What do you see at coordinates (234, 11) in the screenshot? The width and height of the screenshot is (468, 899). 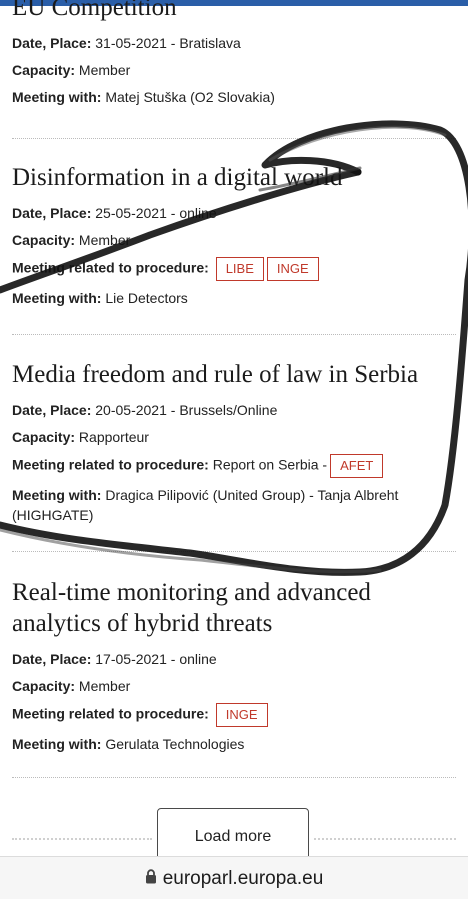 I see `meeting-title: EU Competition` at bounding box center [234, 11].